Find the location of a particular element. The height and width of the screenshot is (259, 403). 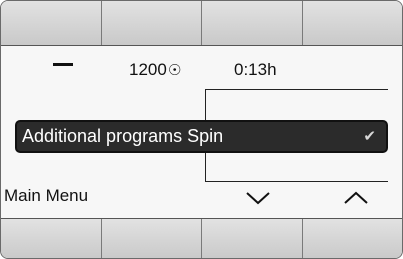

checkmark-icon: ✔ is located at coordinates (369, 136).